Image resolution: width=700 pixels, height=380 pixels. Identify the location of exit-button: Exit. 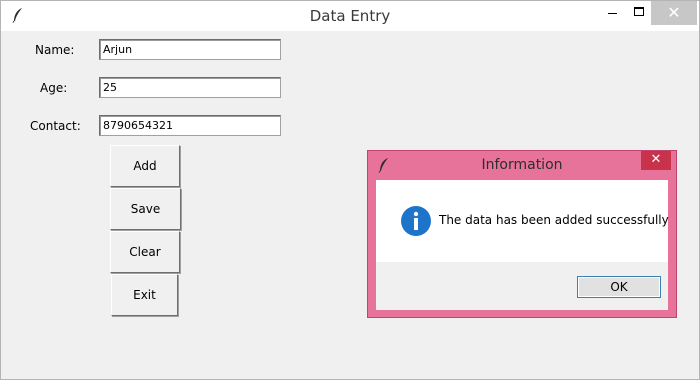
(144, 295).